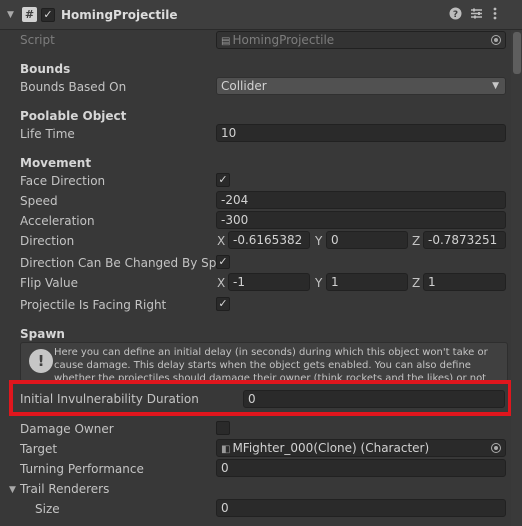 The height and width of the screenshot is (526, 522). What do you see at coordinates (361, 86) in the screenshot?
I see `bounds-based-on-dropdown: Collider ▼` at bounding box center [361, 86].